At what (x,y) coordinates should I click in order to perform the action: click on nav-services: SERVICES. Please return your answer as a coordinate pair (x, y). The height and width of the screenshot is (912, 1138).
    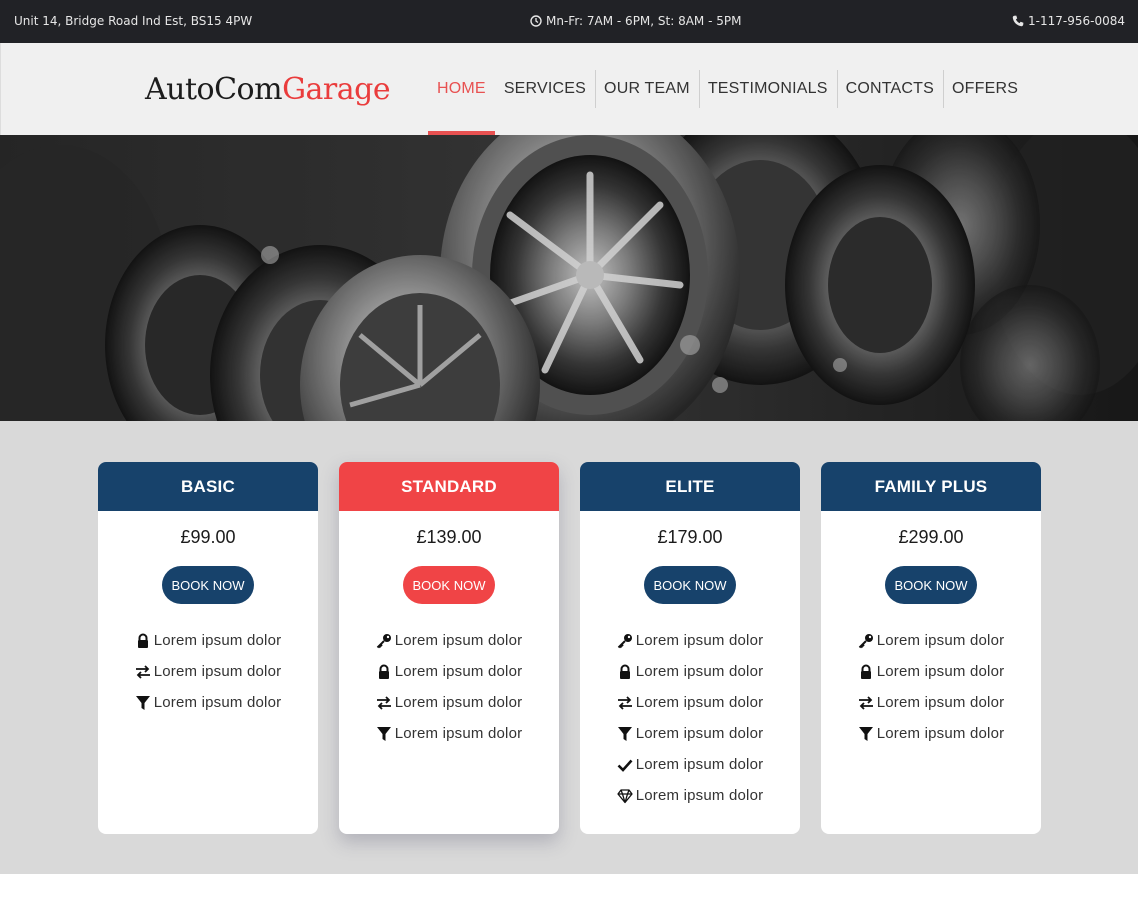
    Looking at the image, I should click on (545, 89).